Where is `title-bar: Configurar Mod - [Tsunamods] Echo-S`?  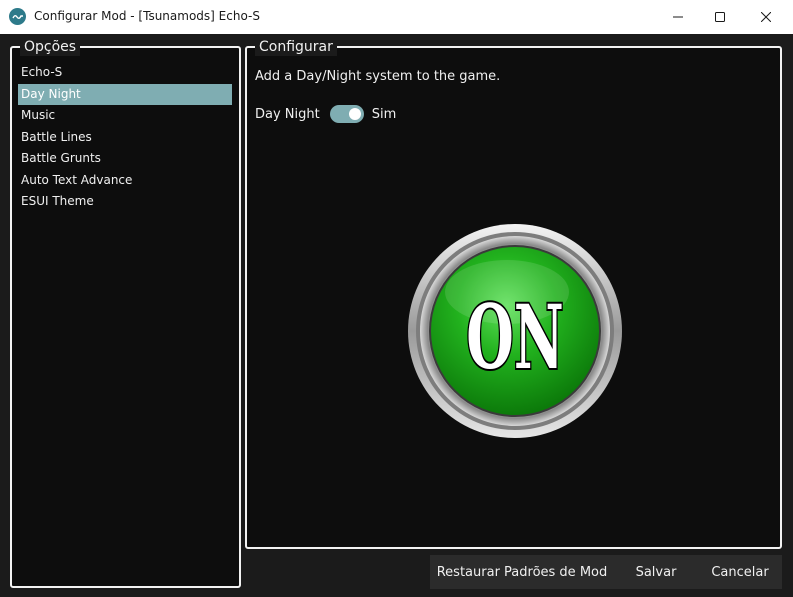 title-bar: Configurar Mod - [Tsunamods] Echo-S is located at coordinates (396, 17).